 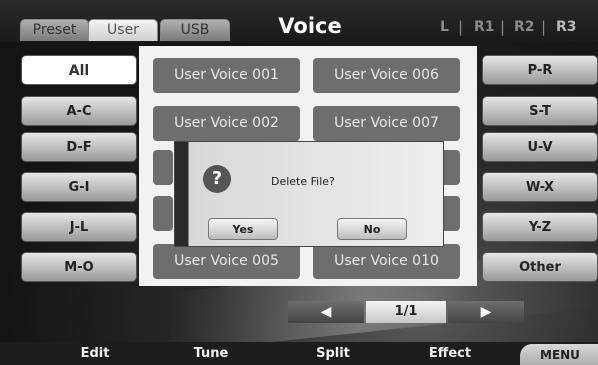 What do you see at coordinates (444, 27) in the screenshot?
I see `layer-l: L` at bounding box center [444, 27].